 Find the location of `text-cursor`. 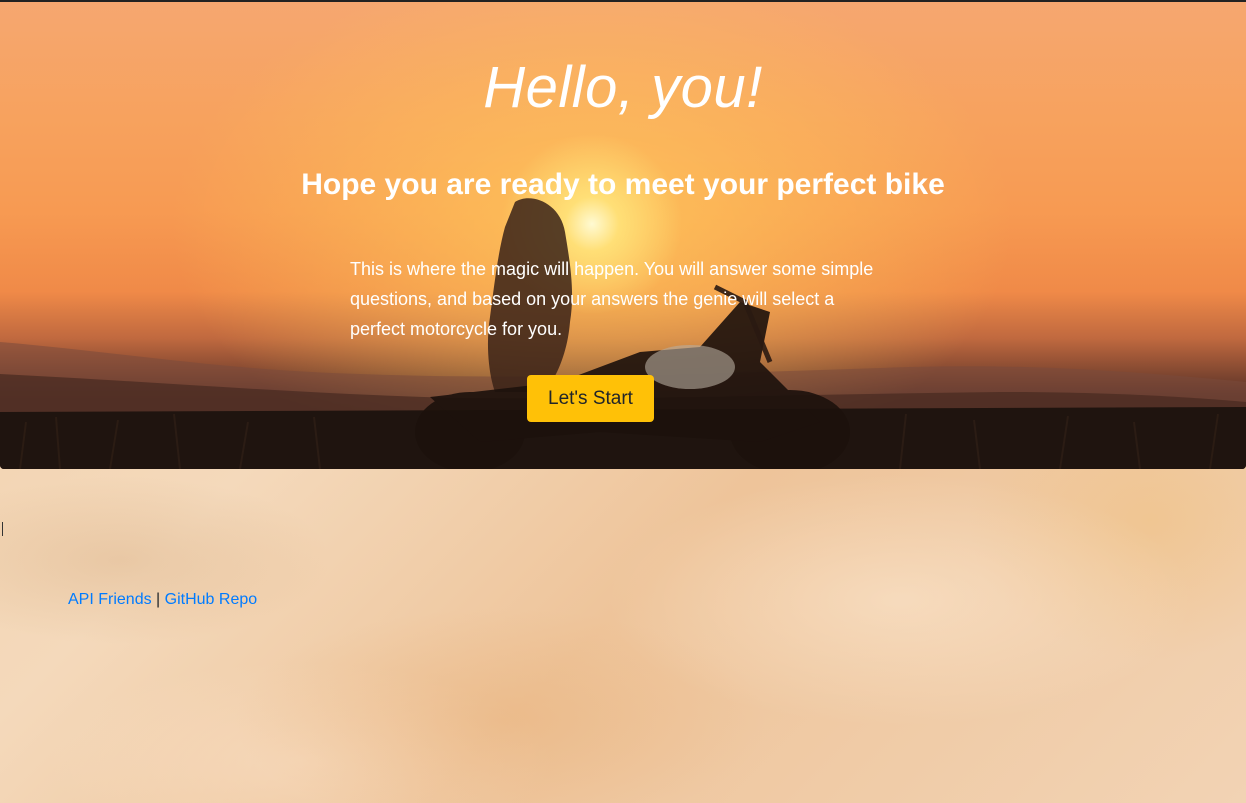

text-cursor is located at coordinates (2, 529).